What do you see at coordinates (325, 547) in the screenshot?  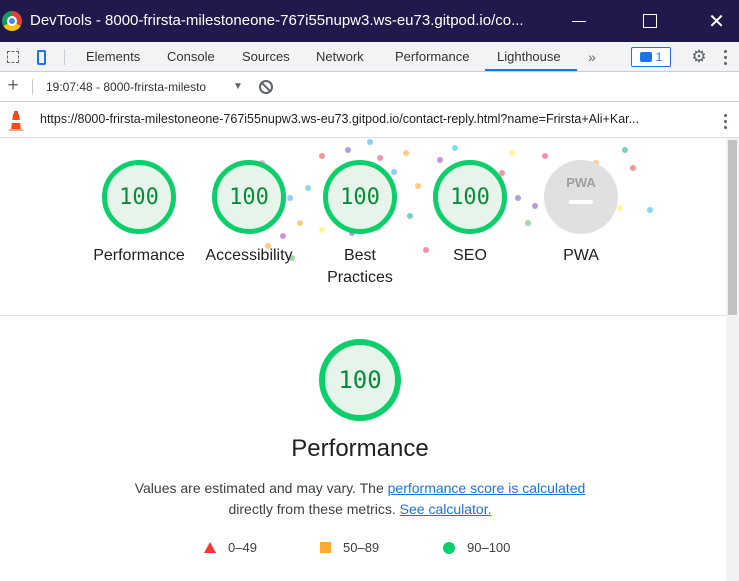 I see `square-icon` at bounding box center [325, 547].